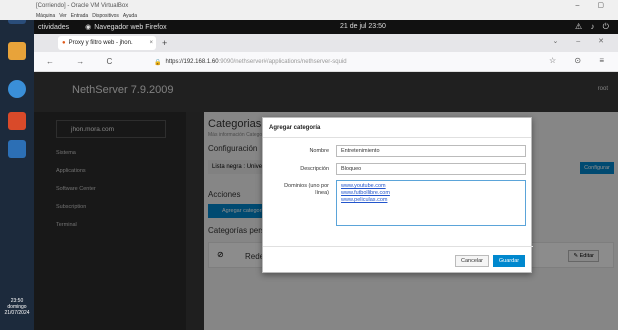 The width and height of the screenshot is (618, 330). I want to click on domains-label: Dominios (uno por línea), so click(306, 189).